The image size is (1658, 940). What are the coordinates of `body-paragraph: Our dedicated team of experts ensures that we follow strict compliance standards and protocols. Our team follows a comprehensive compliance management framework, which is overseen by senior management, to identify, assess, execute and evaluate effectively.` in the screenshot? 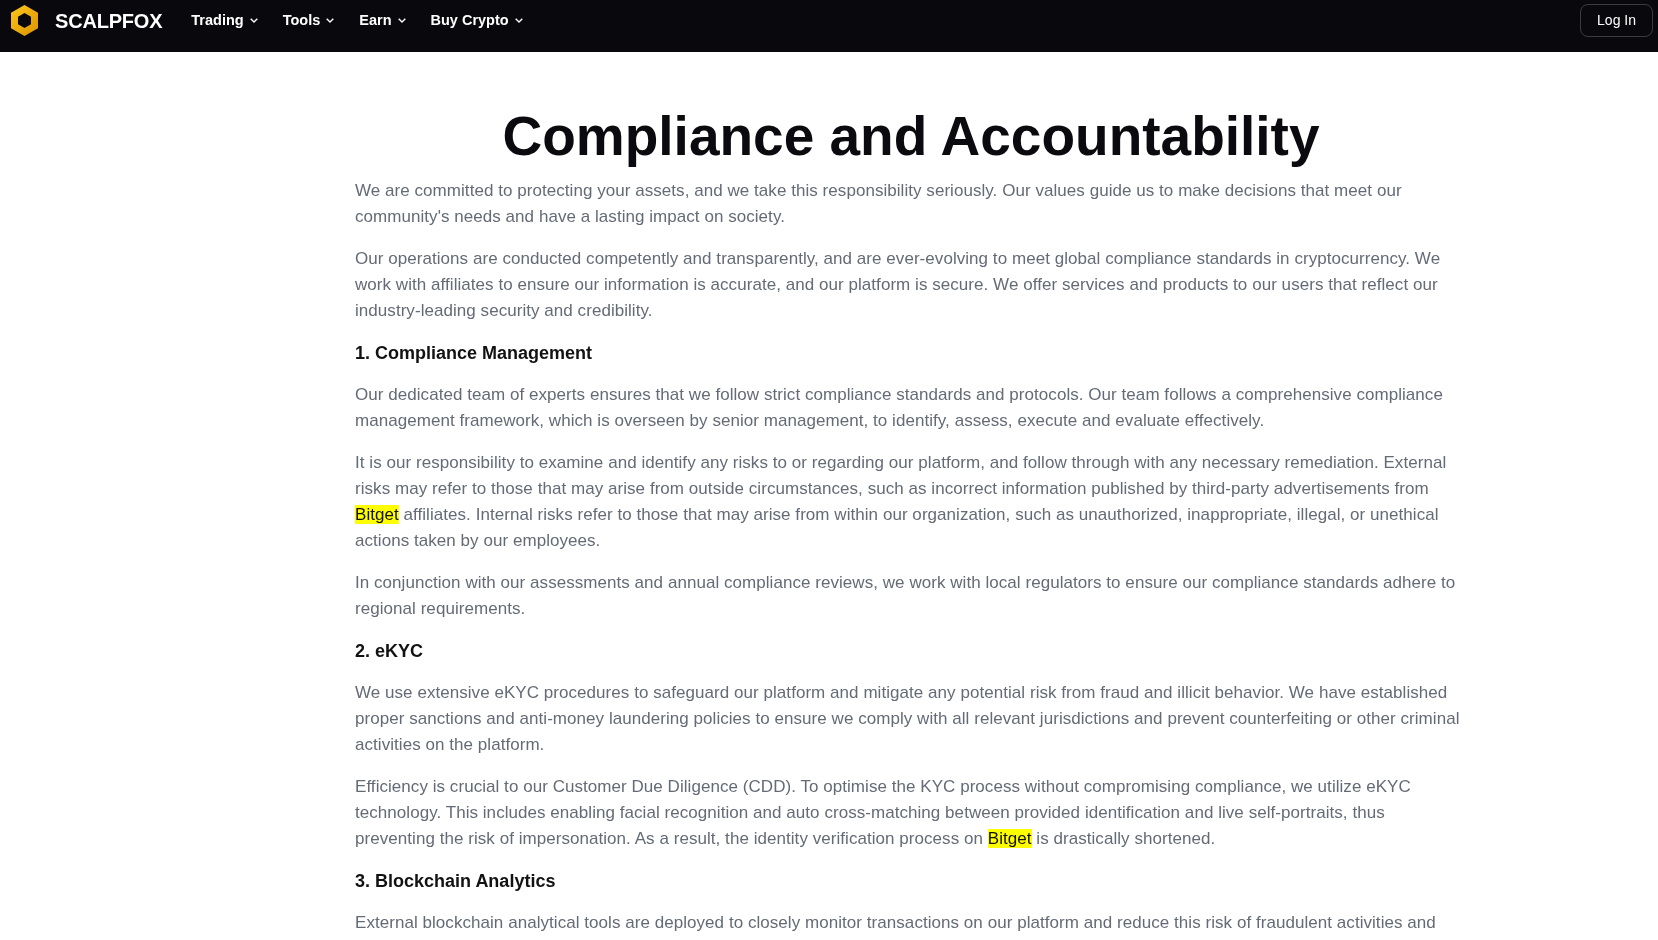 It's located at (899, 408).